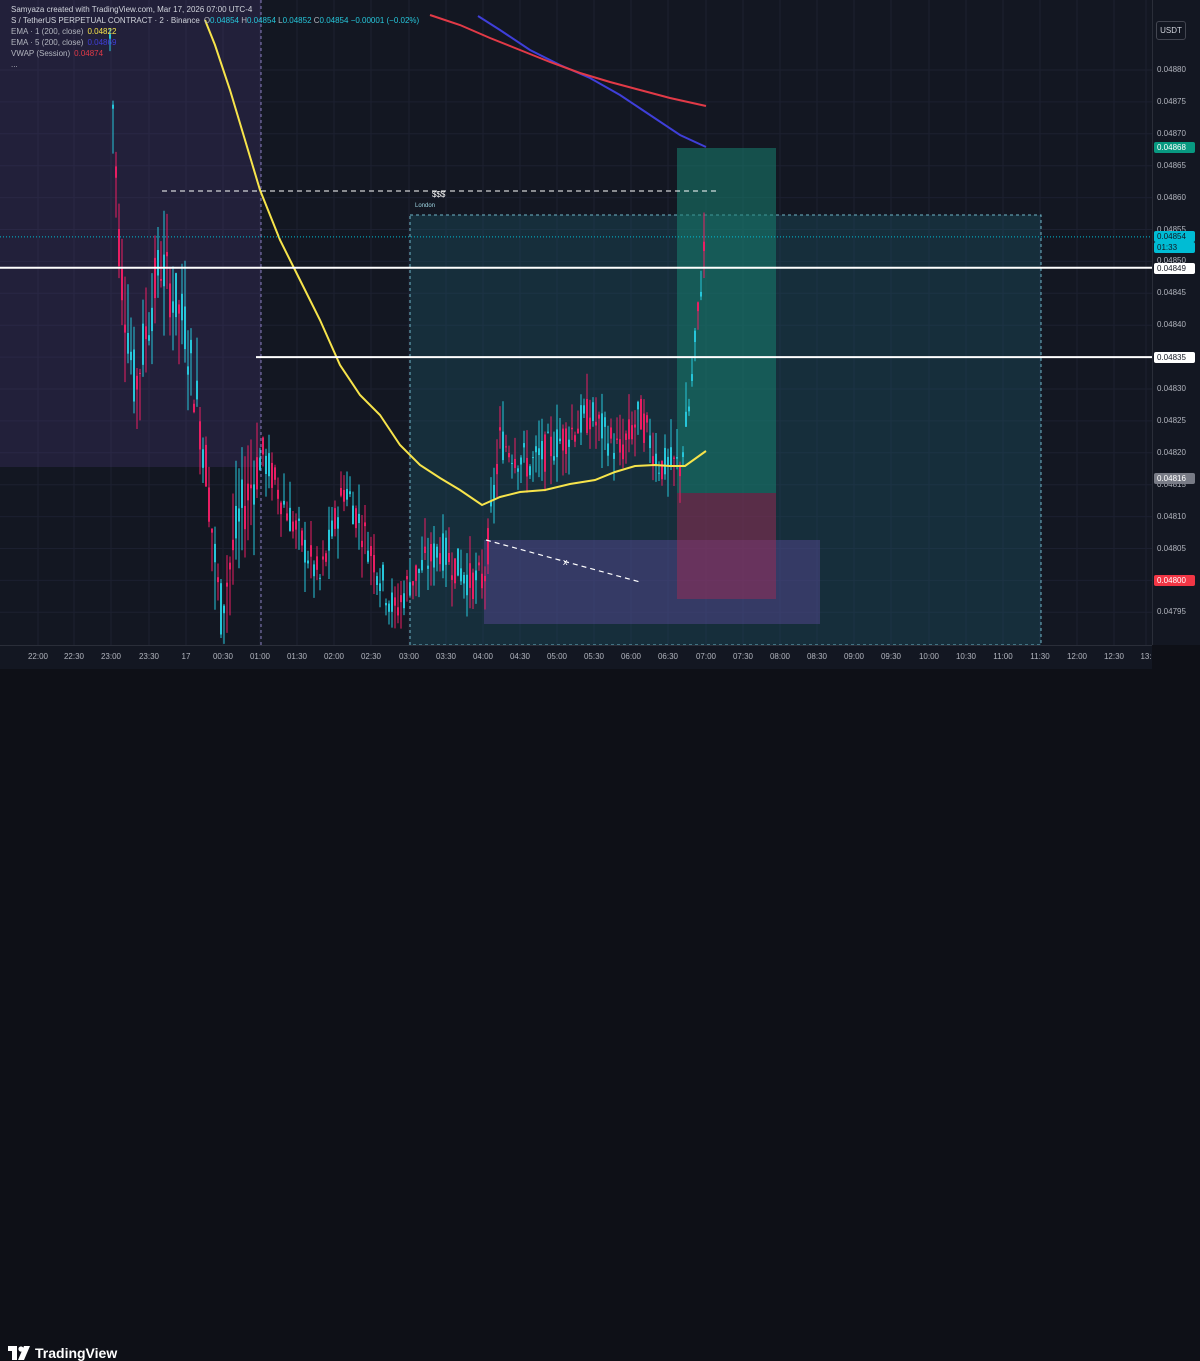  What do you see at coordinates (592, 81) in the screenshot?
I see `ema5-line` at bounding box center [592, 81].